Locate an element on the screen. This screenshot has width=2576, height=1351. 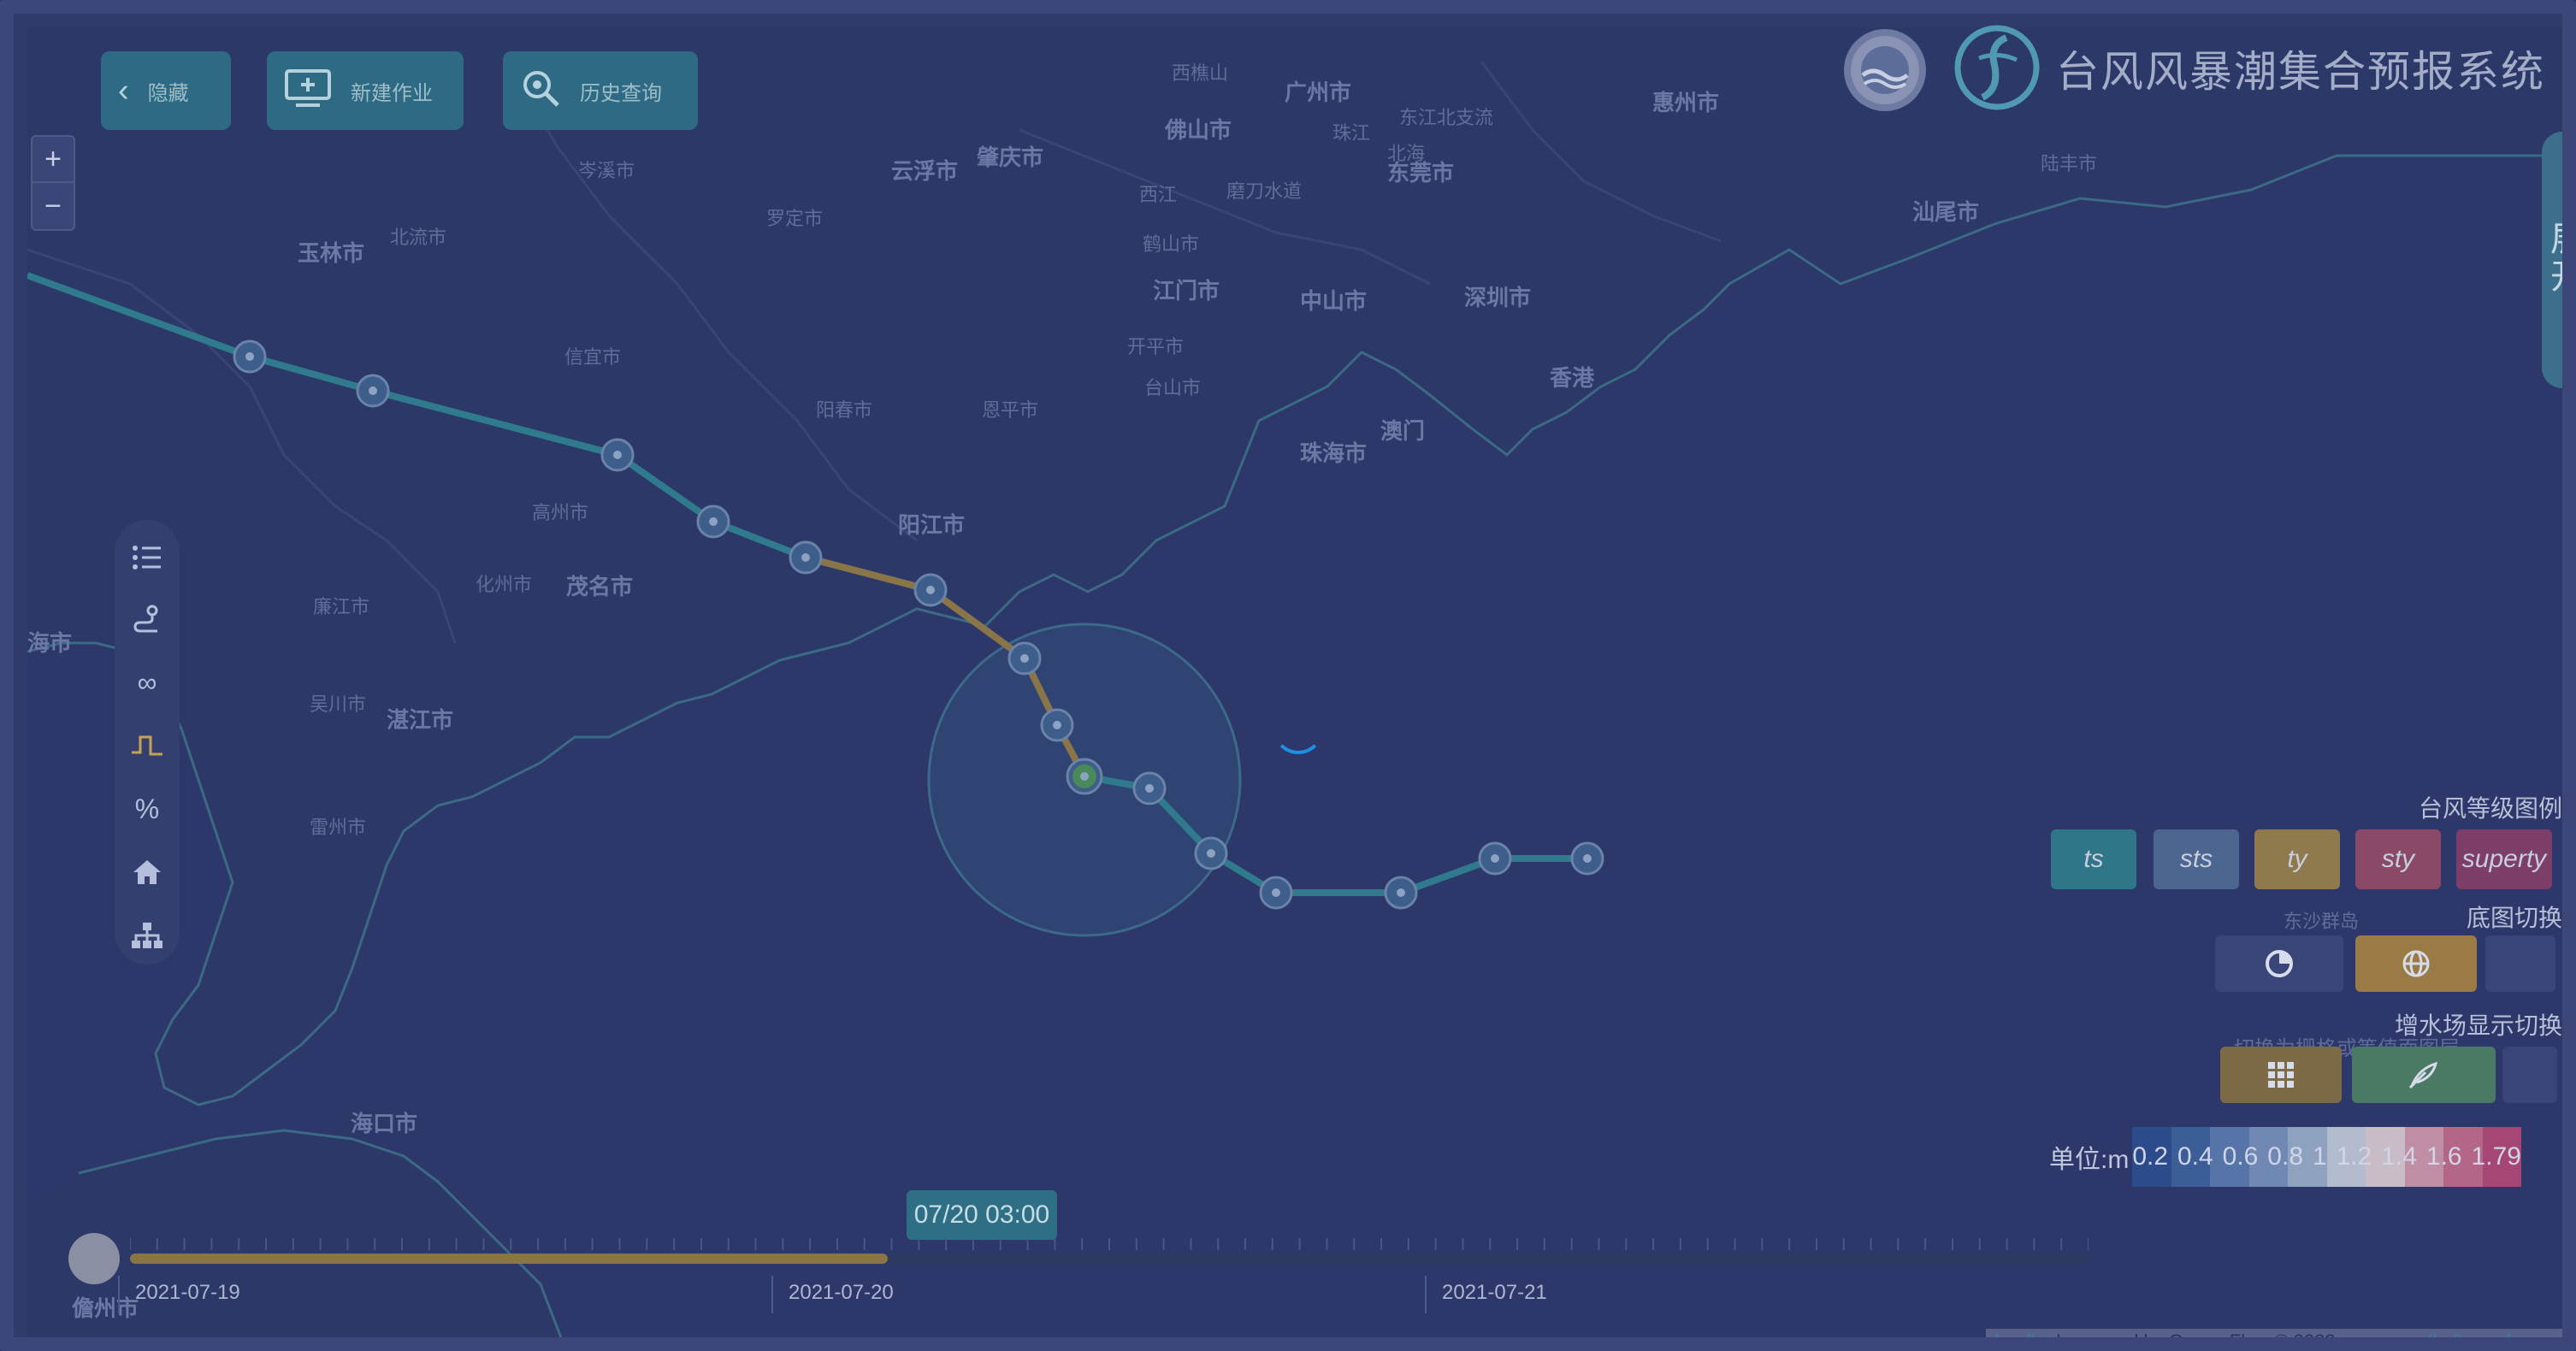
timeline-play-knob is located at coordinates (94, 1258).